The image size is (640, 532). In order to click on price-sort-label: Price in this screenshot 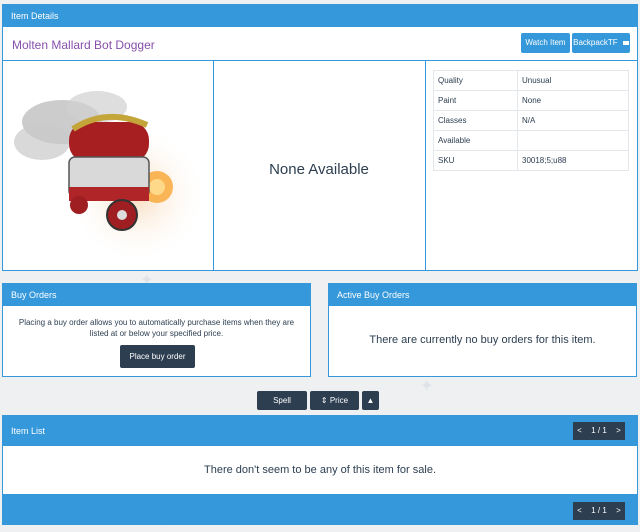, I will do `click(339, 400)`.